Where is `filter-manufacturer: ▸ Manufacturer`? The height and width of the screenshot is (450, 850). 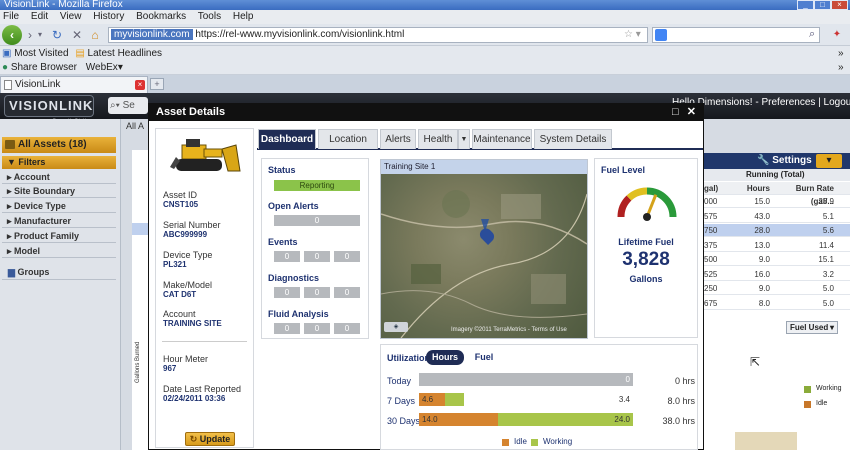
filter-manufacturer: ▸ Manufacturer is located at coordinates (59, 221).